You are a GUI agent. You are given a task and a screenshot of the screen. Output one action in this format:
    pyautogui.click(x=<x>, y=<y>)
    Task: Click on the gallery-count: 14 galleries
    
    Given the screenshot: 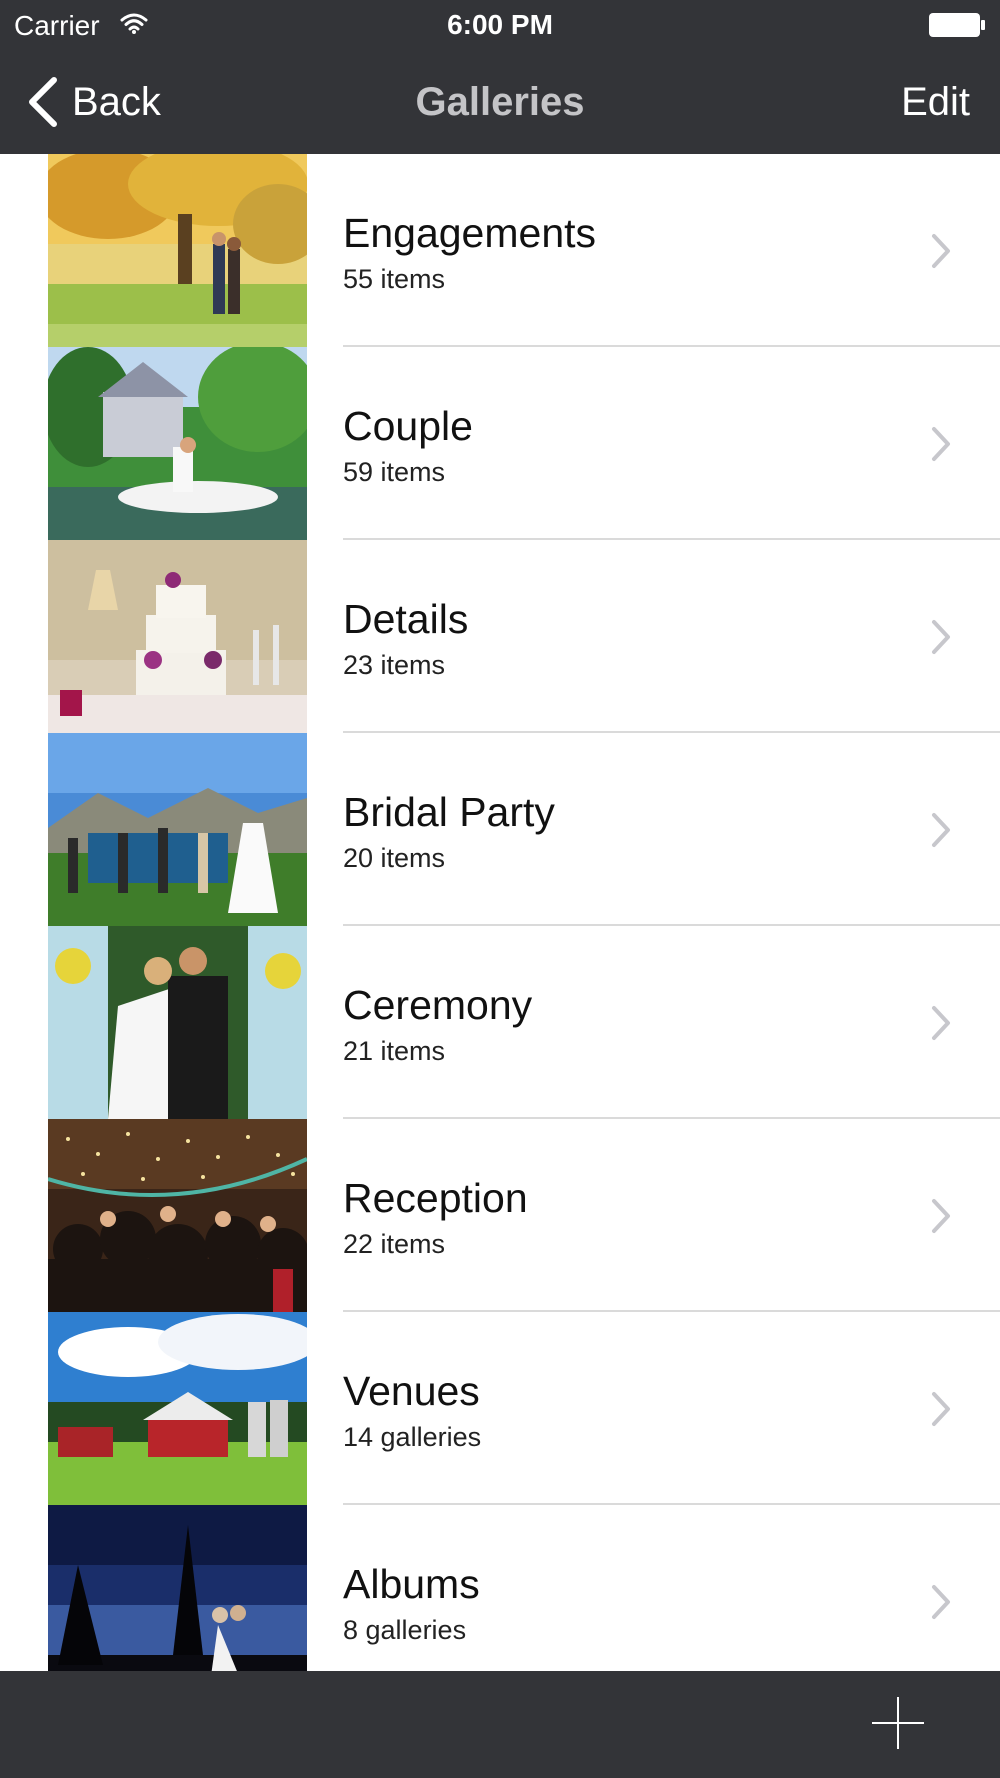 What is the action you would take?
    pyautogui.click(x=412, y=1437)
    